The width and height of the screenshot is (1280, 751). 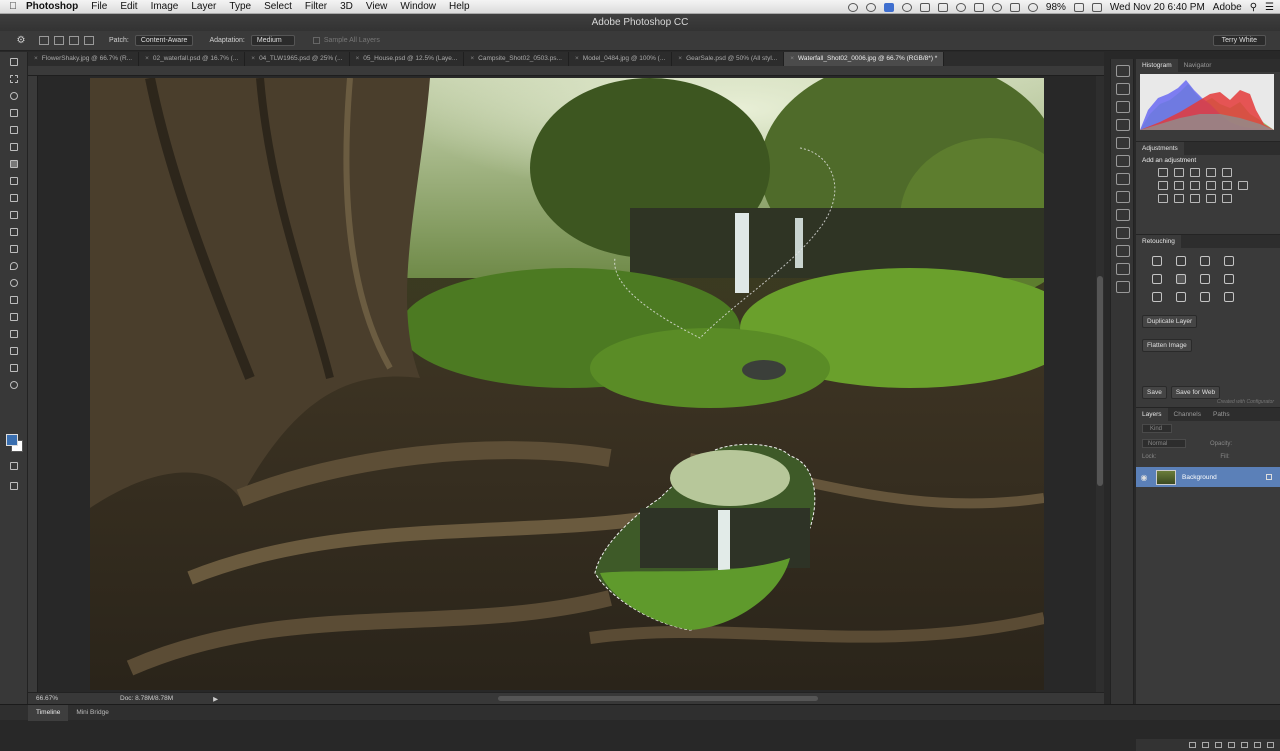 I want to click on info-panel-icon, so click(x=1123, y=125).